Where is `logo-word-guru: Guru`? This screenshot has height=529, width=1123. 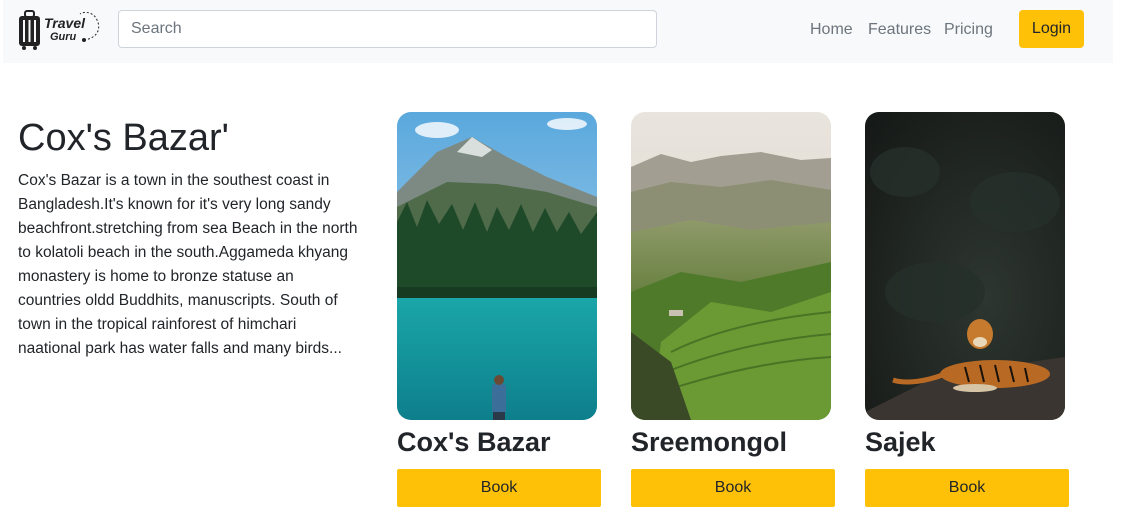
logo-word-guru: Guru is located at coordinates (63, 37).